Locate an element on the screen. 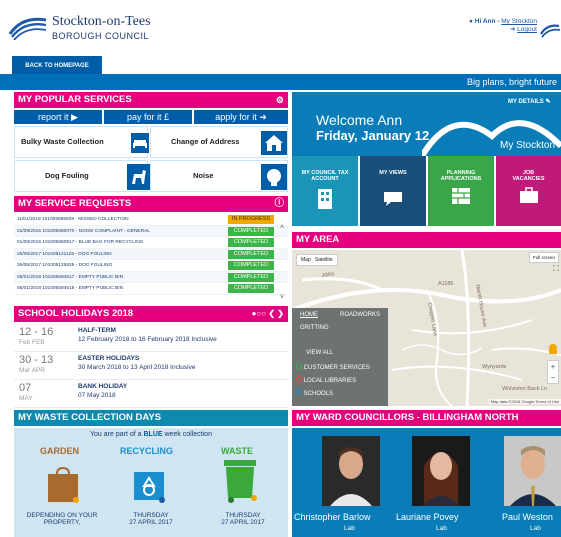 The height and width of the screenshot is (537, 561). chat-bubble-icon is located at coordinates (393, 199).